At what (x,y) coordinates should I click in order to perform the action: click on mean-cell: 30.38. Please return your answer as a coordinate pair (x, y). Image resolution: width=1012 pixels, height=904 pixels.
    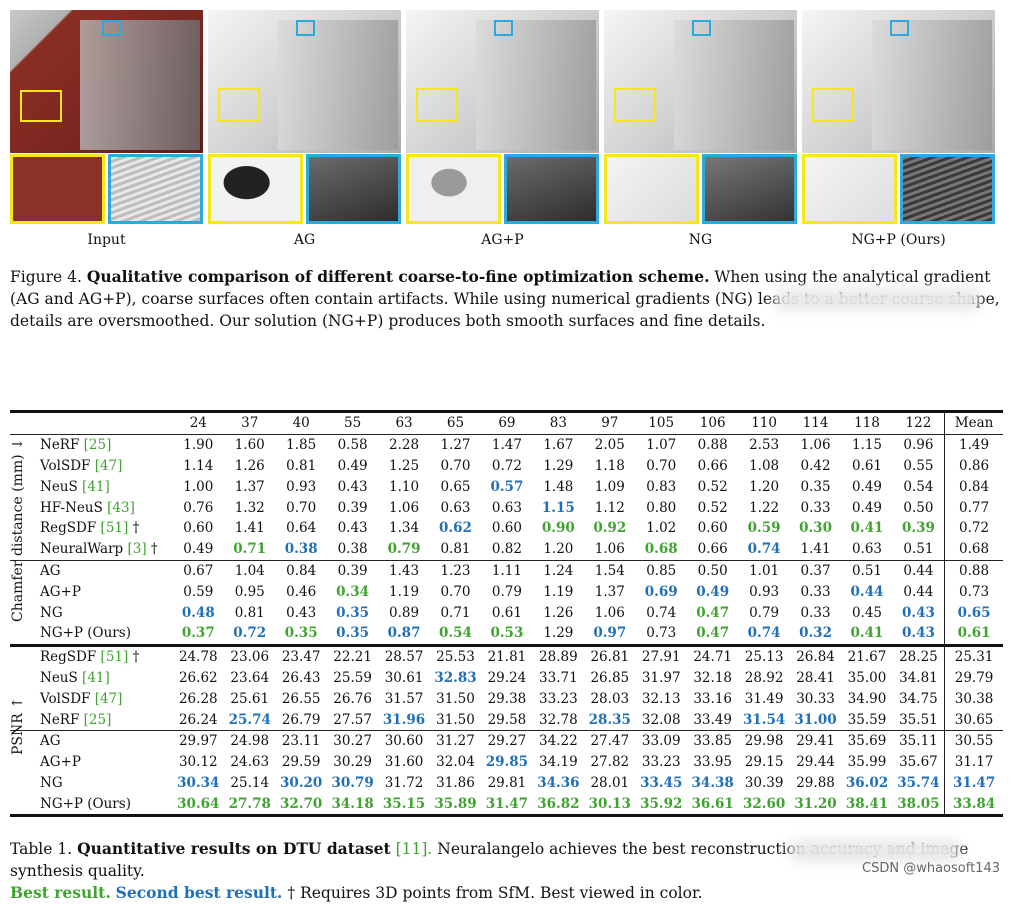
    Looking at the image, I should click on (973, 699).